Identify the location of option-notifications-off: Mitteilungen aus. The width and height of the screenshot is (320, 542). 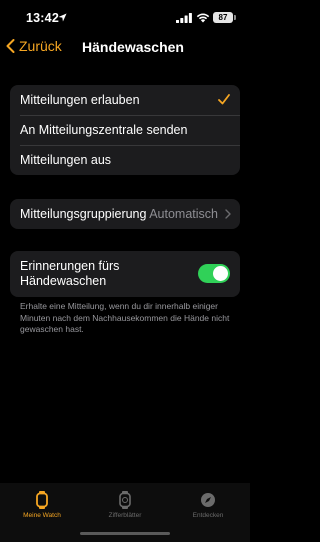
(125, 160).